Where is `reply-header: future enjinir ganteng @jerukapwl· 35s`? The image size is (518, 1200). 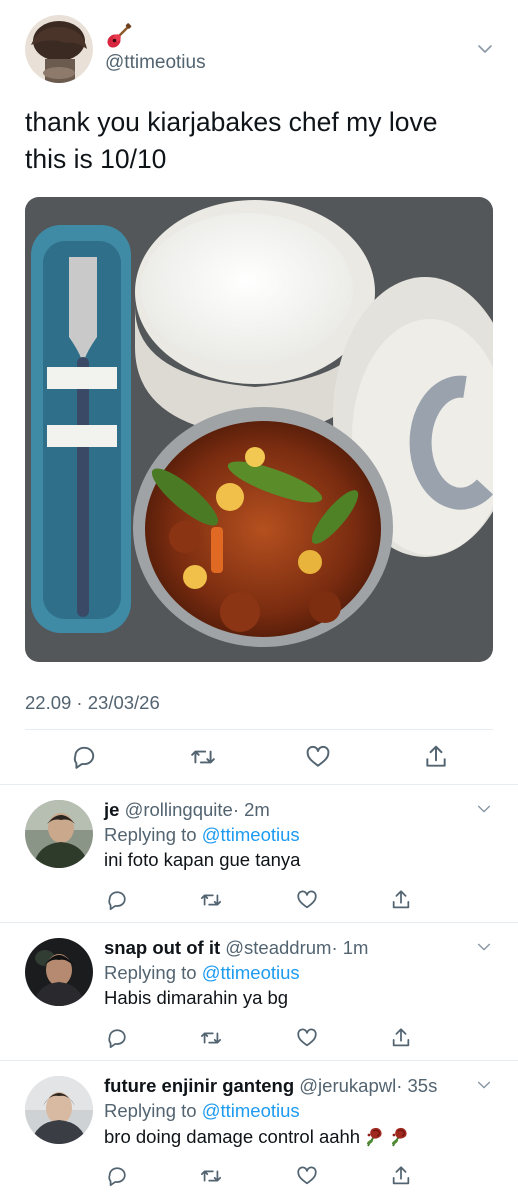 reply-header: future enjinir ganteng @jerukapwl· 35s is located at coordinates (270, 1086).